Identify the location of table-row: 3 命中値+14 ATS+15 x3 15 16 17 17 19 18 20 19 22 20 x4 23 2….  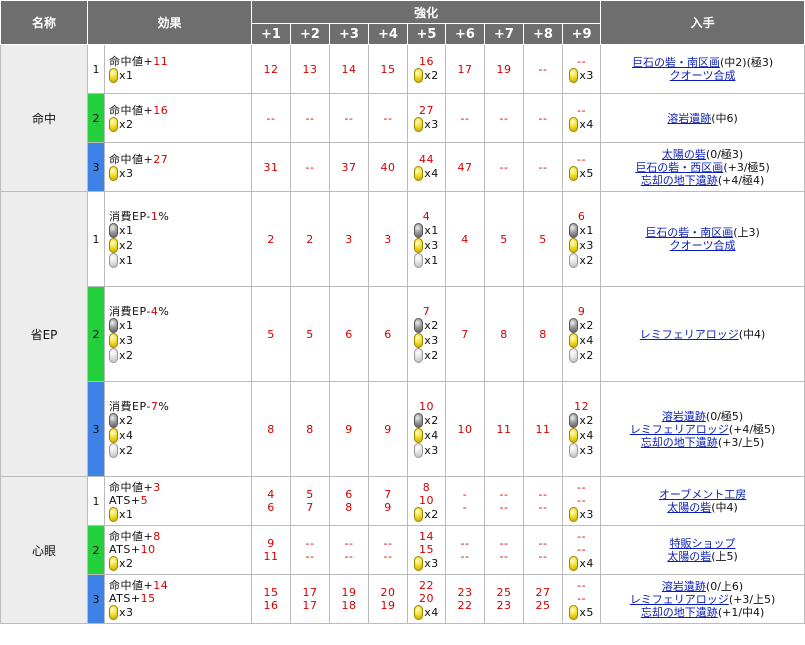
(403, 599).